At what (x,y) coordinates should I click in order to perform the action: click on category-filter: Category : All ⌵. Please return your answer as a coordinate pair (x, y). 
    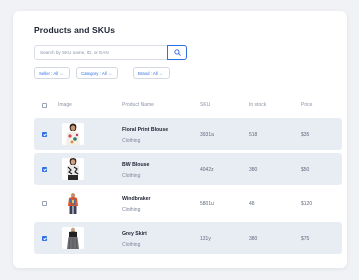
    Looking at the image, I should click on (97, 73).